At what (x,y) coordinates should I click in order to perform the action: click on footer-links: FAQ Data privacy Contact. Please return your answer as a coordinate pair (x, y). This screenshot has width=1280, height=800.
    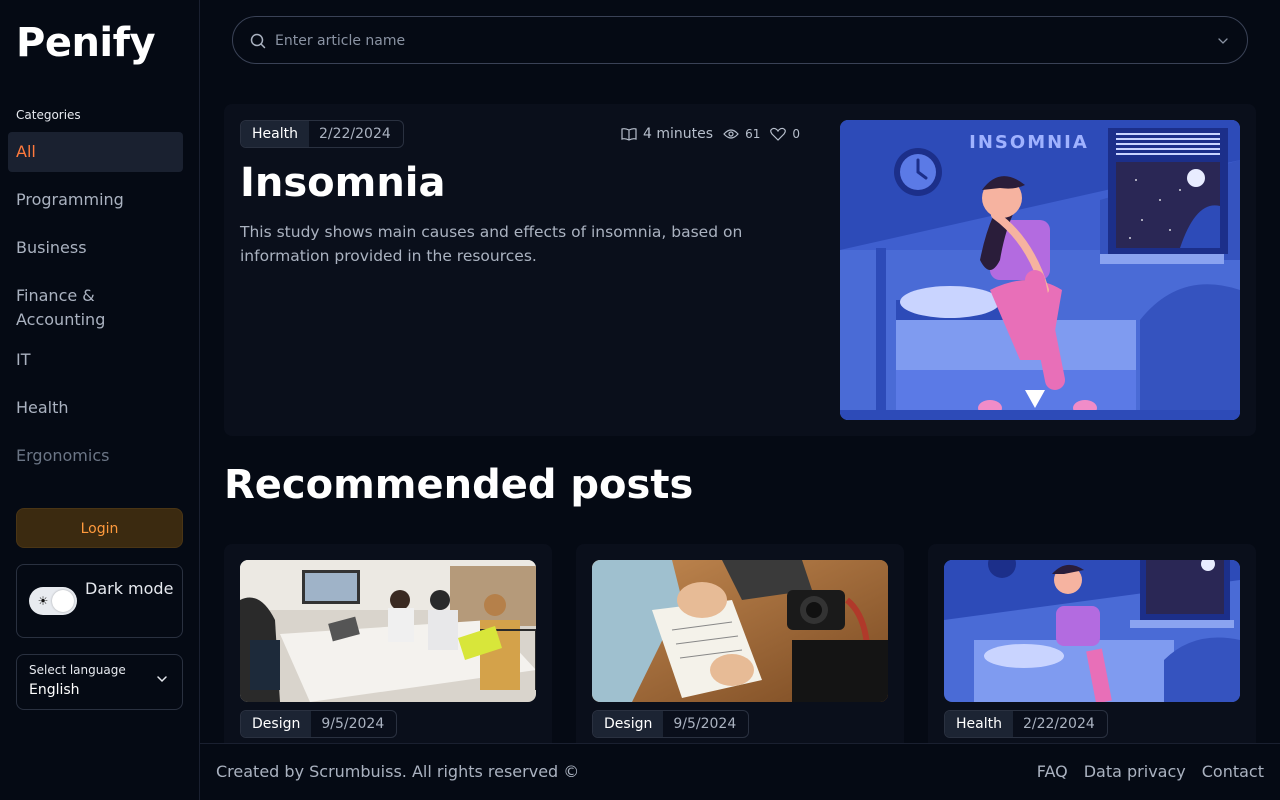
    Looking at the image, I should click on (1150, 771).